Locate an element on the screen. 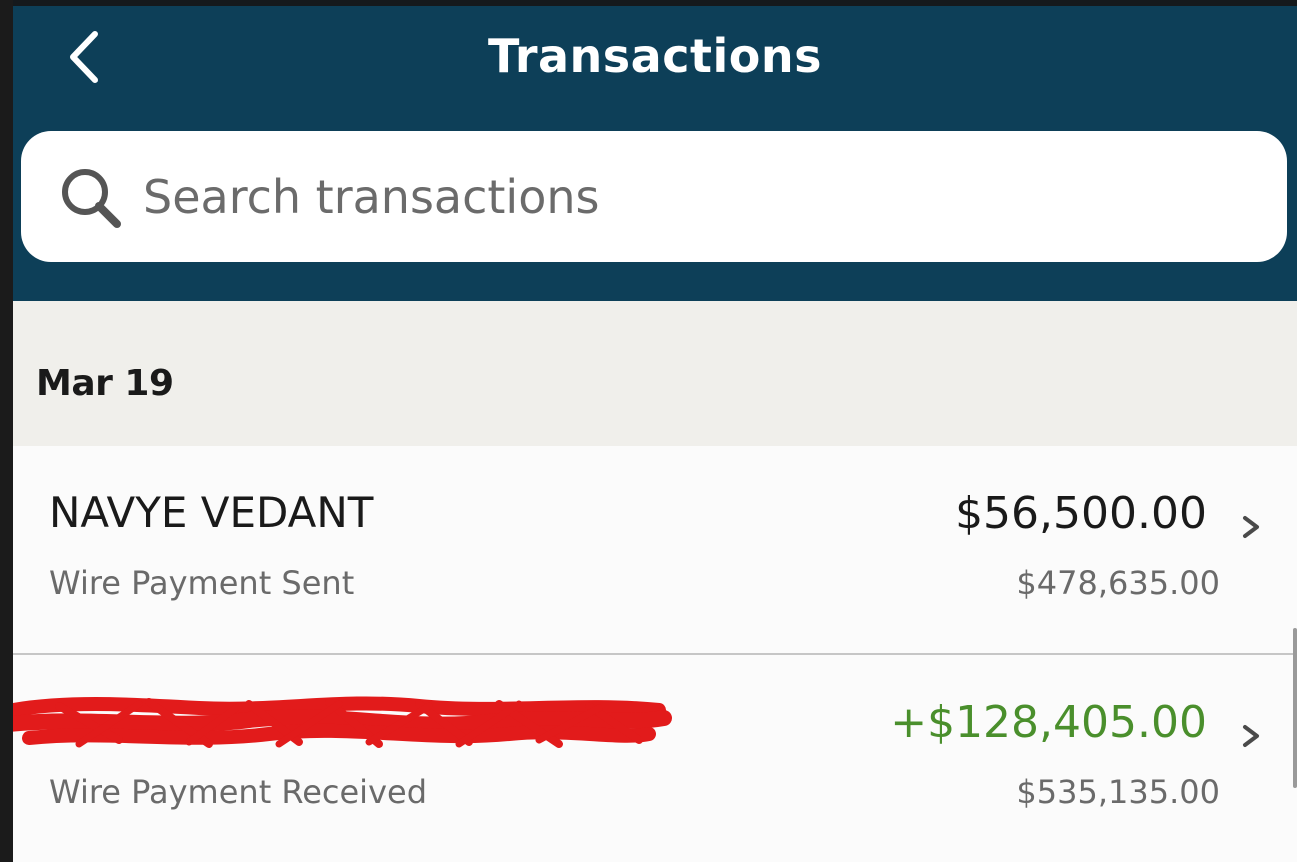 The height and width of the screenshot is (862, 1297). search-icon is located at coordinates (91, 198).